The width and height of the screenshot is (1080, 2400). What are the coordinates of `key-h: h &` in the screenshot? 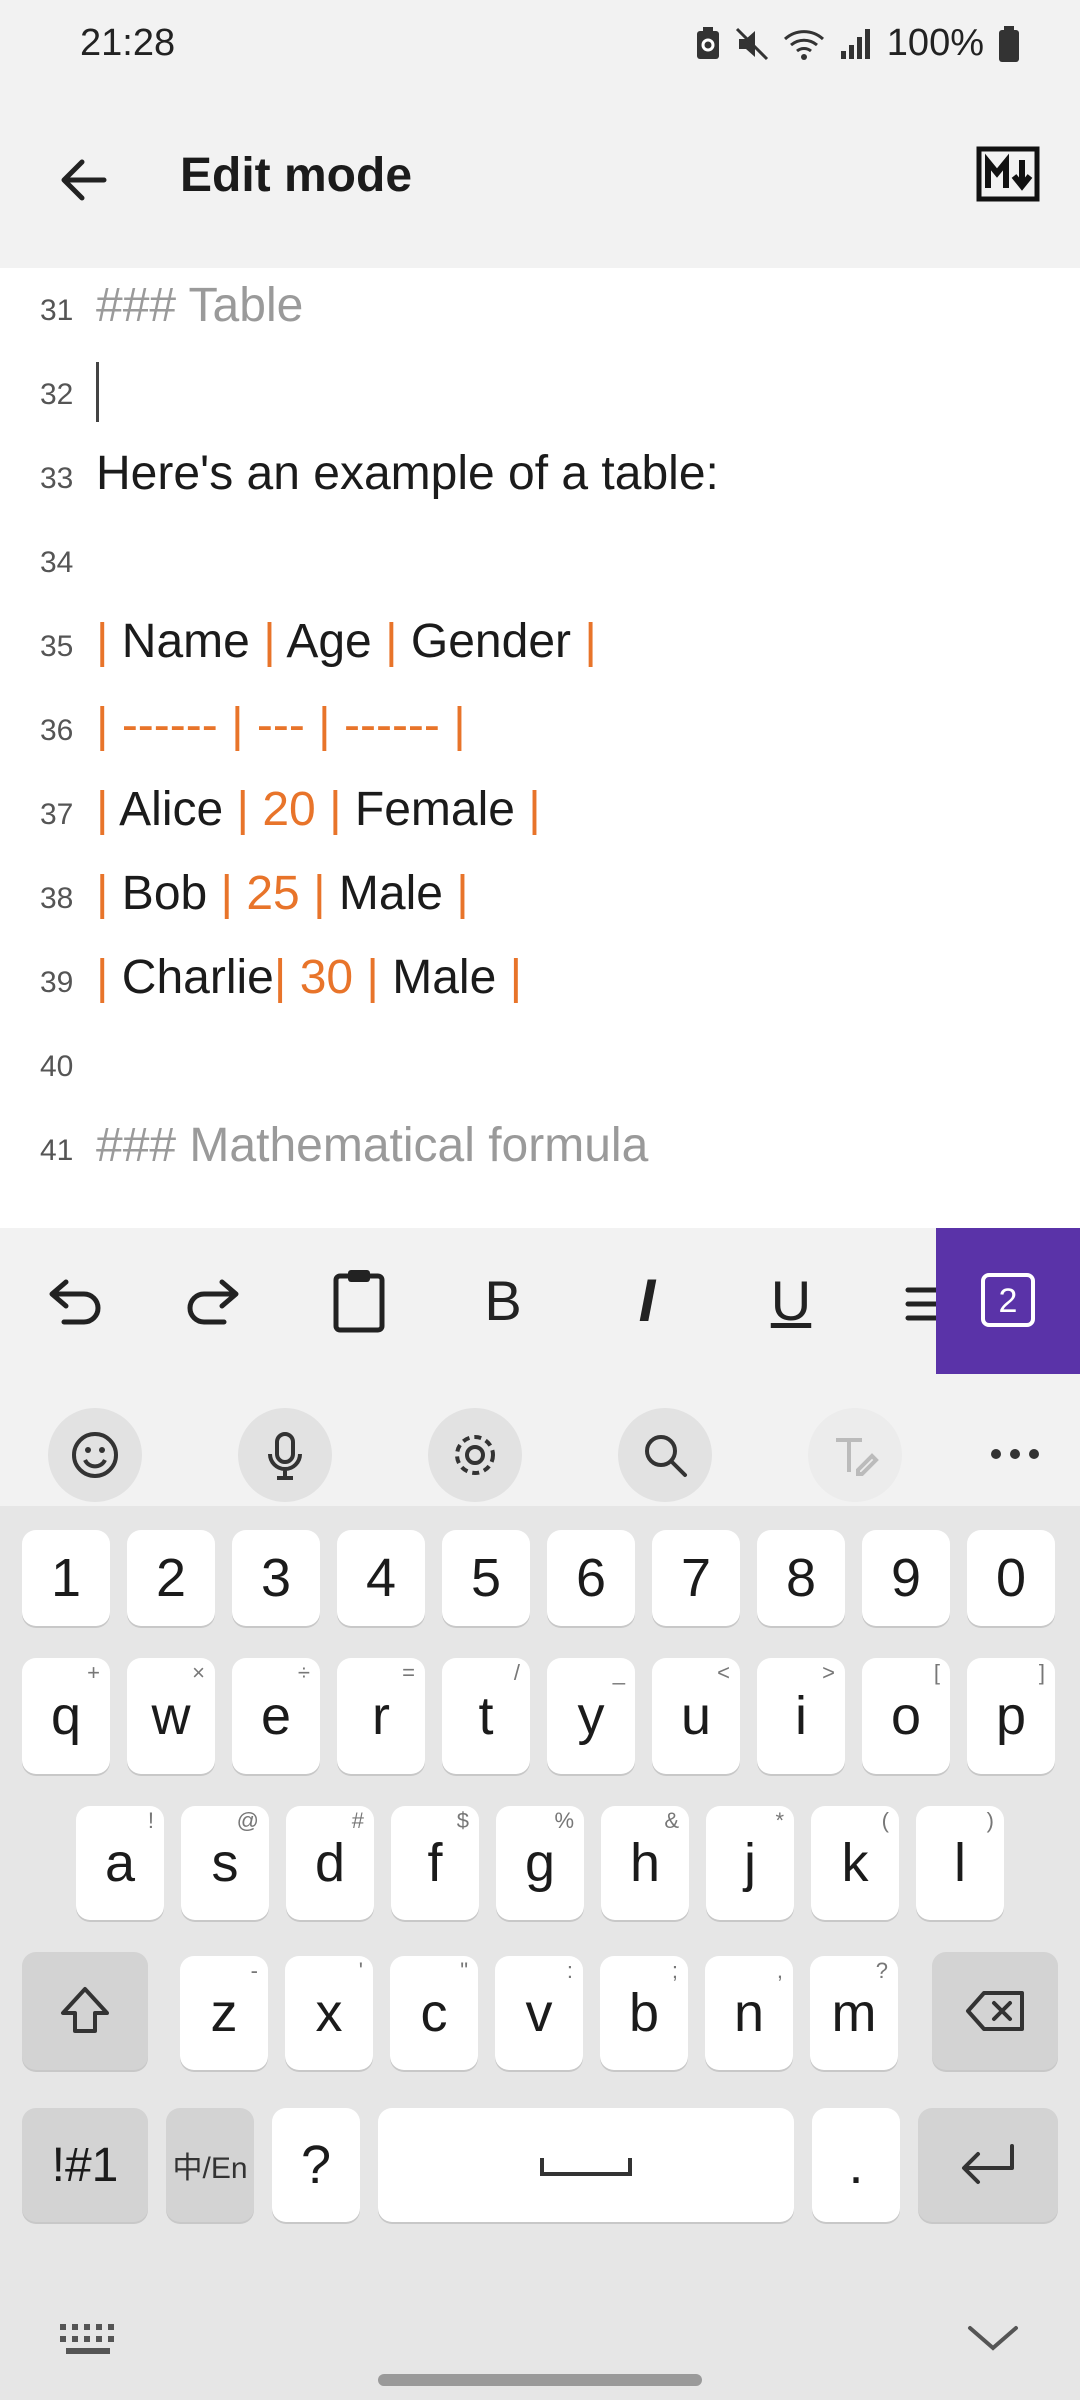 It's located at (645, 1863).